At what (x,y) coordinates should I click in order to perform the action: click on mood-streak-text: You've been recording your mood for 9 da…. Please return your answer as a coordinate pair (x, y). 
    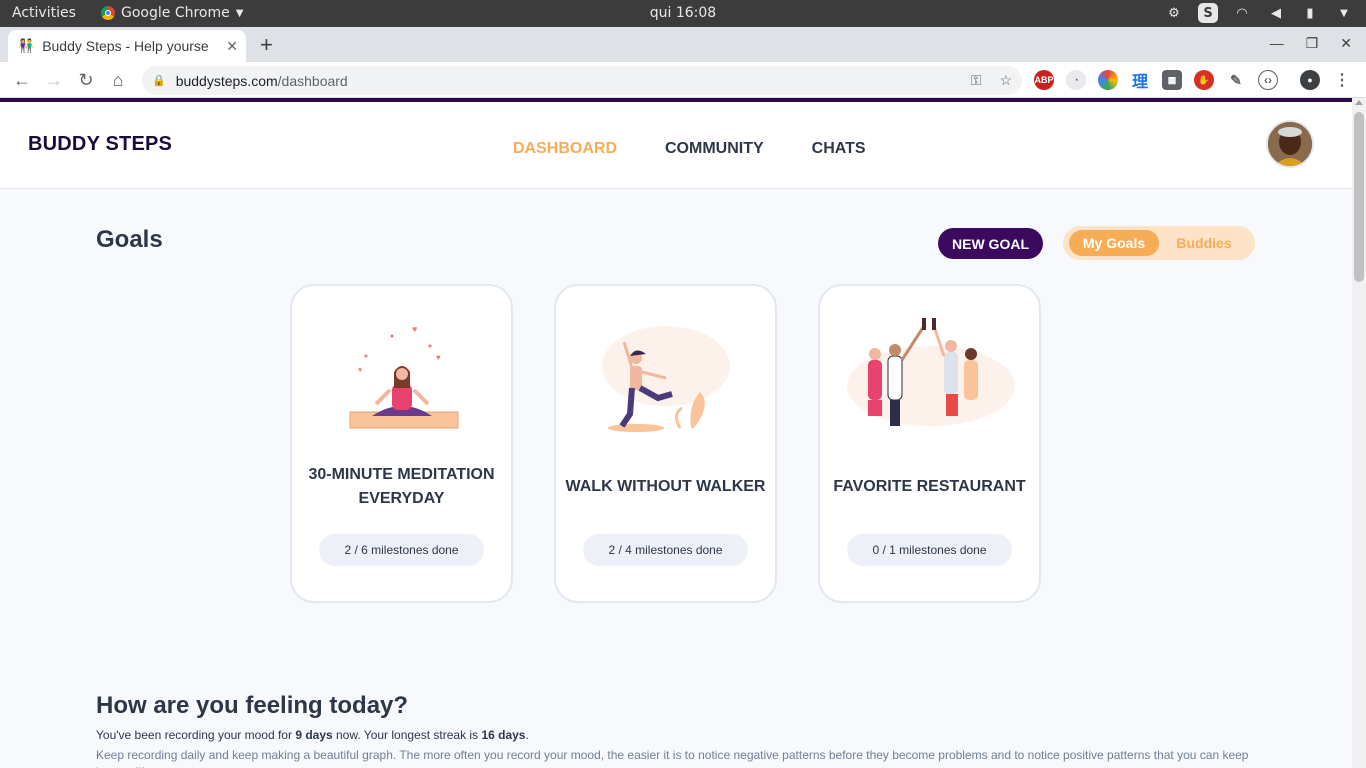
    Looking at the image, I should click on (312, 735).